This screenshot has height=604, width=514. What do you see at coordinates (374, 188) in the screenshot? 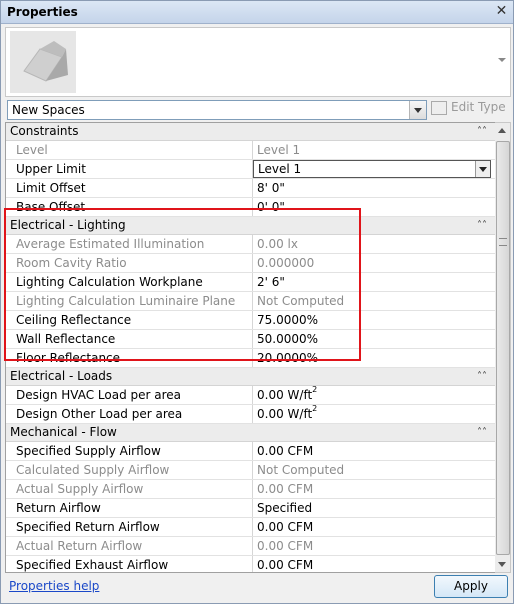
I see `property-value: 8' 0"` at bounding box center [374, 188].